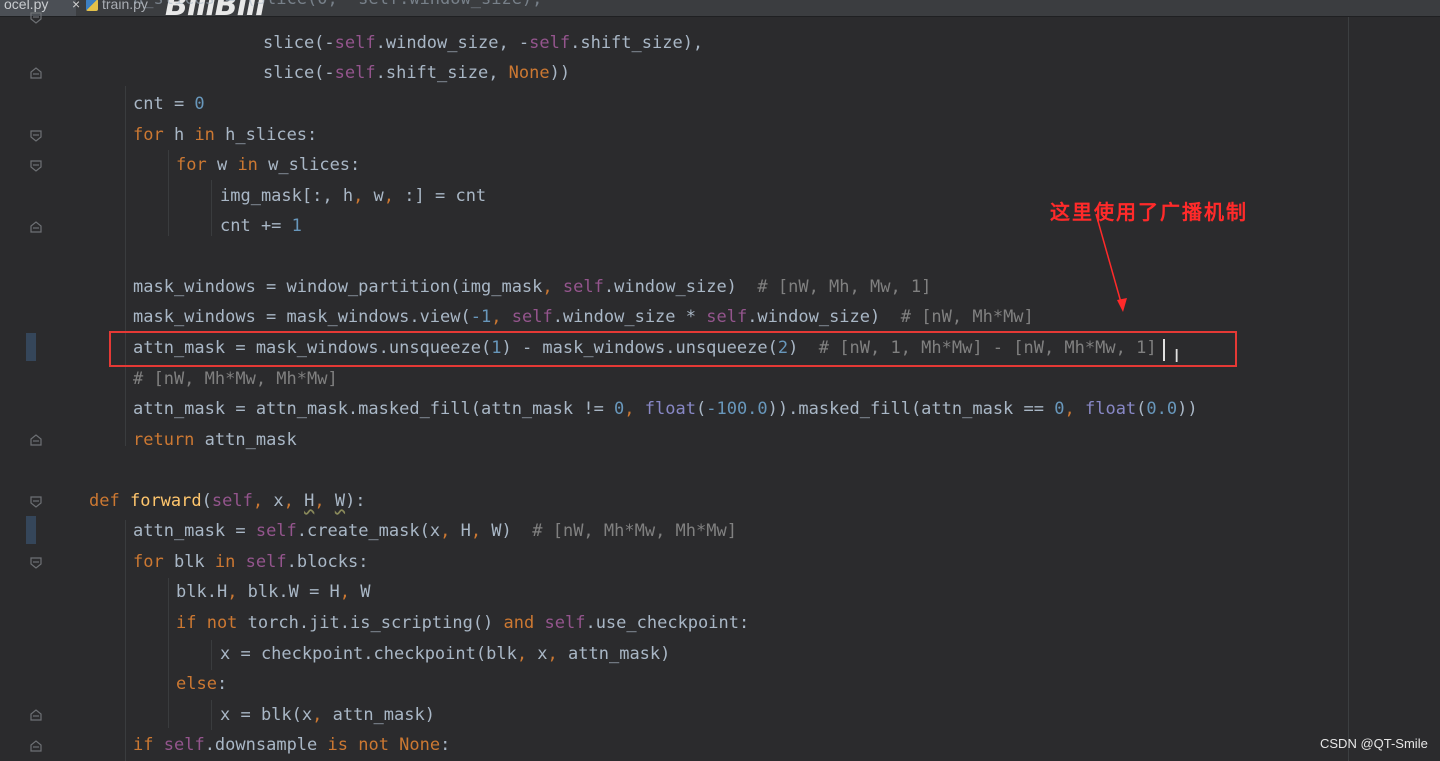 This screenshot has height=761, width=1440. Describe the element at coordinates (507, 531) in the screenshot. I see `code-token: W)` at that location.